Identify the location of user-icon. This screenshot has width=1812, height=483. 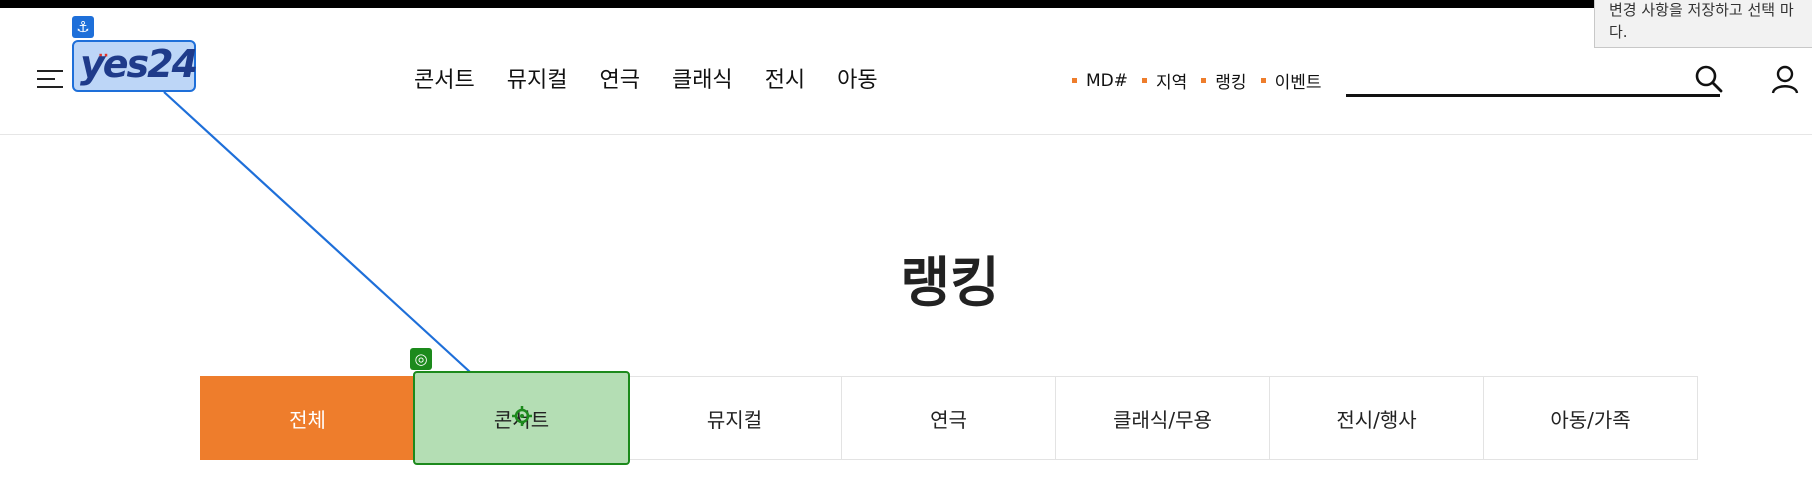
(1785, 79).